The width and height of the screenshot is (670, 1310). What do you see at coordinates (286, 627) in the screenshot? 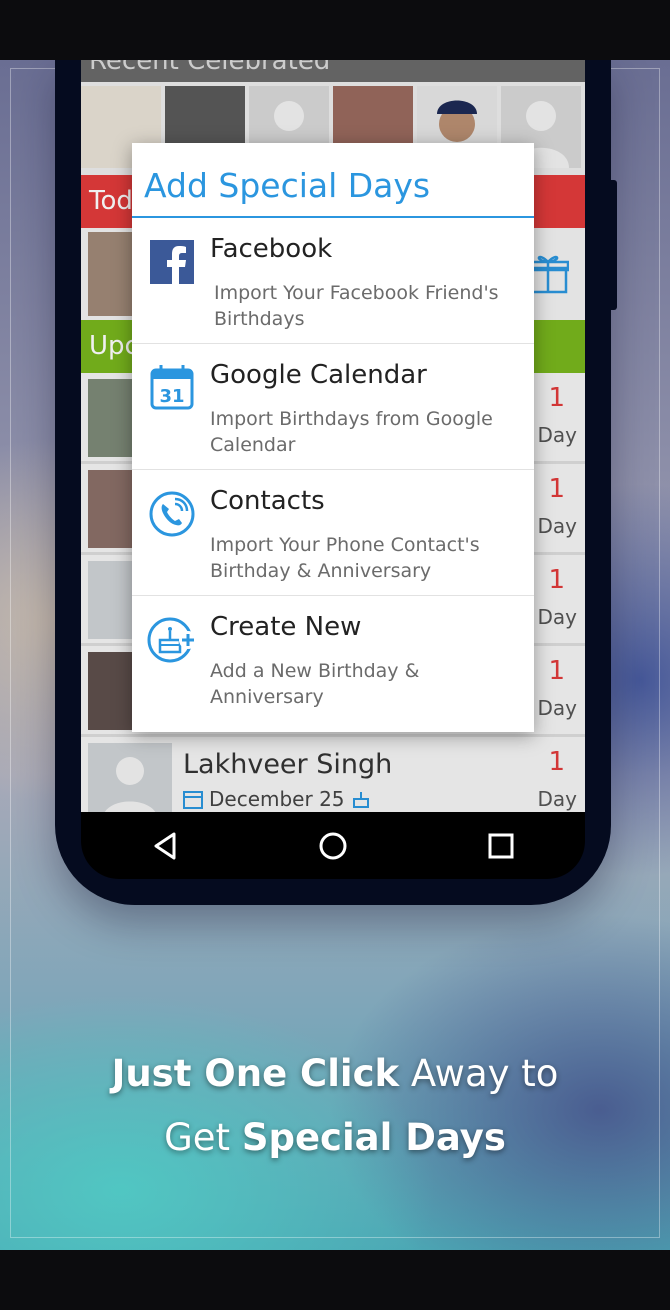
I see `option-title: Create New` at bounding box center [286, 627].